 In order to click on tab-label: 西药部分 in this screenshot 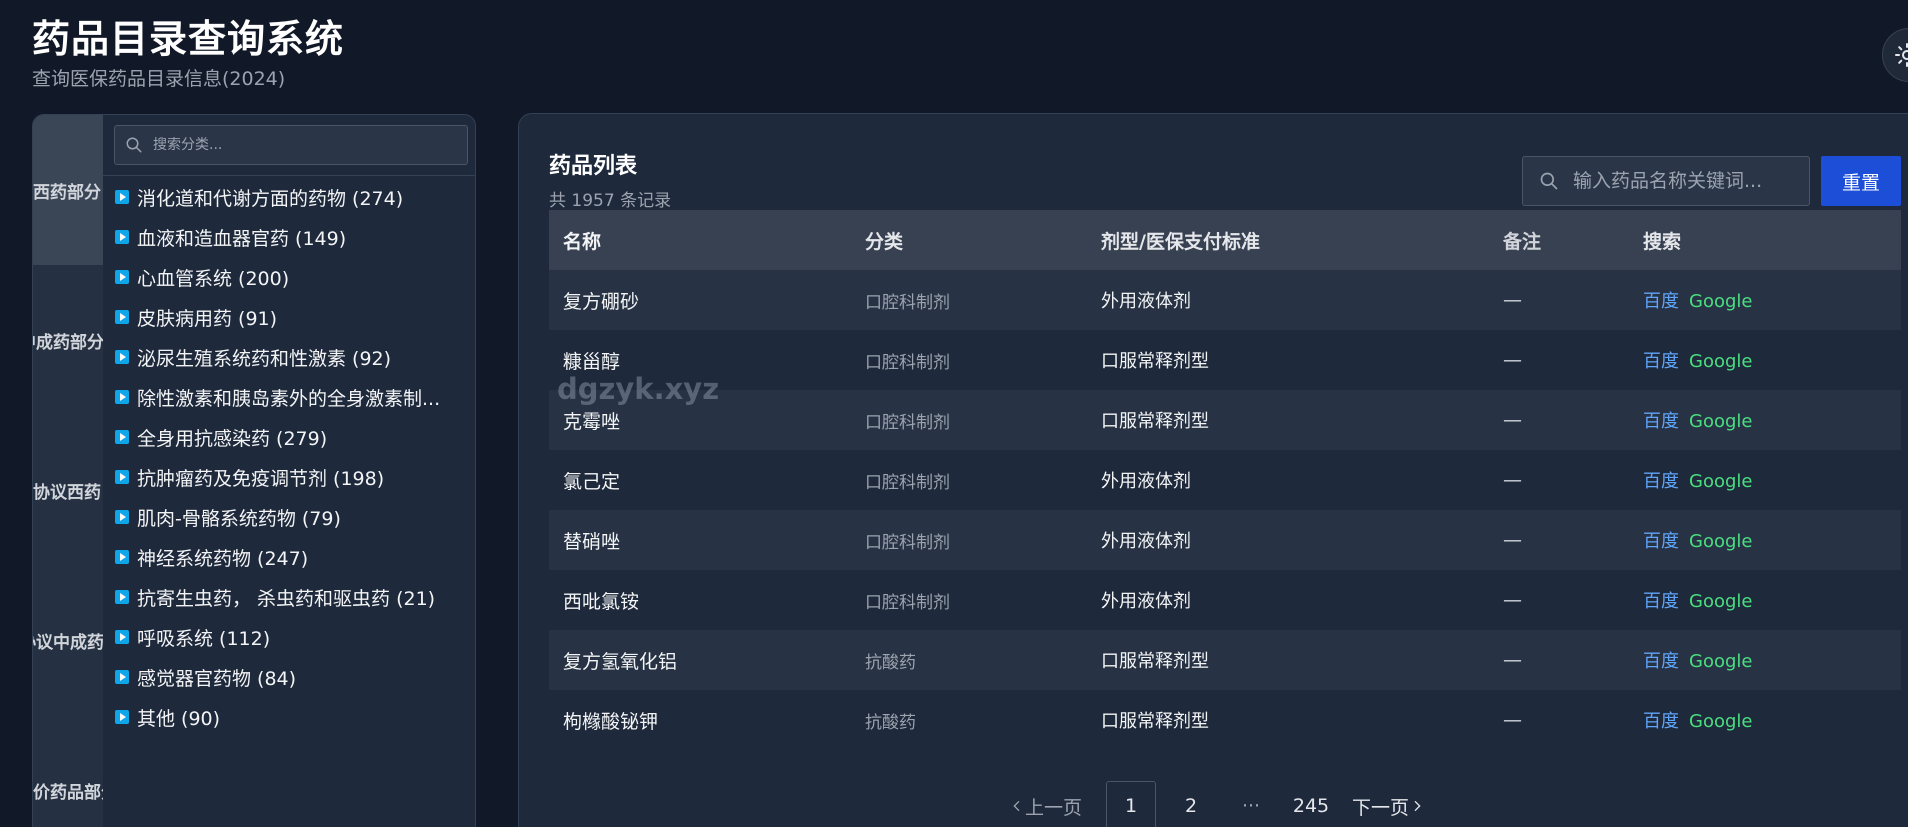, I will do `click(67, 192)`.